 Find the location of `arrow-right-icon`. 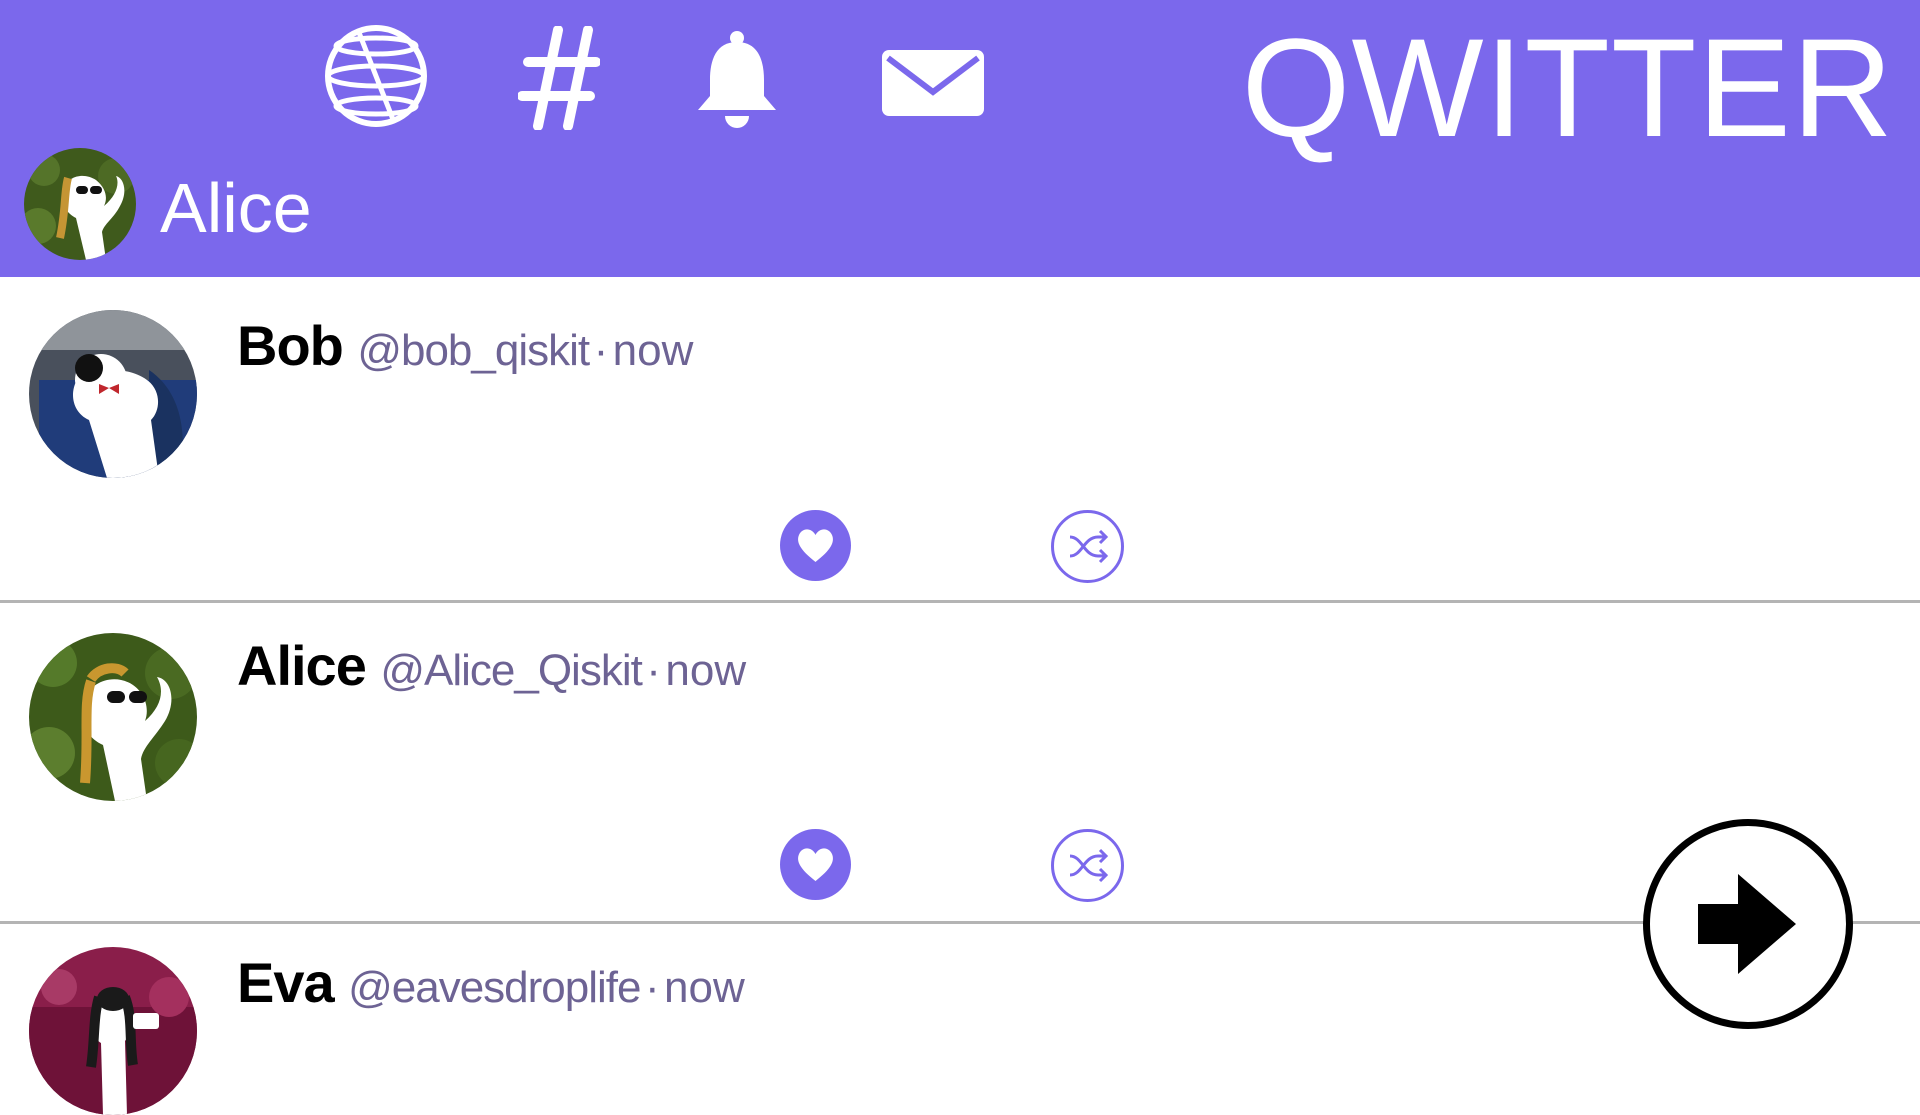

arrow-right-icon is located at coordinates (1747, 924).